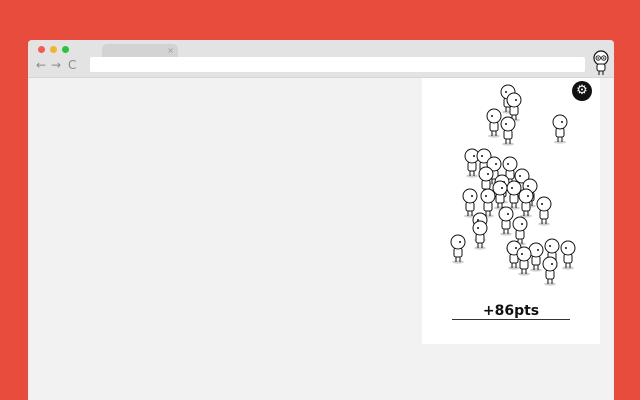  I want to click on back-arrow-icon: ←, so click(41, 65).